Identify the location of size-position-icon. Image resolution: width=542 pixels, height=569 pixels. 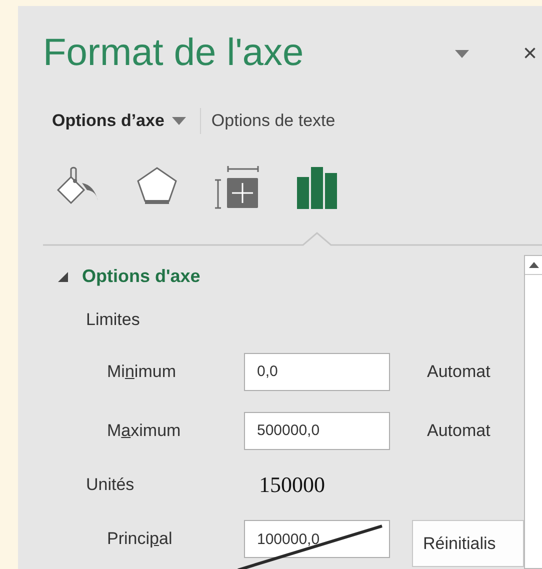
(237, 186).